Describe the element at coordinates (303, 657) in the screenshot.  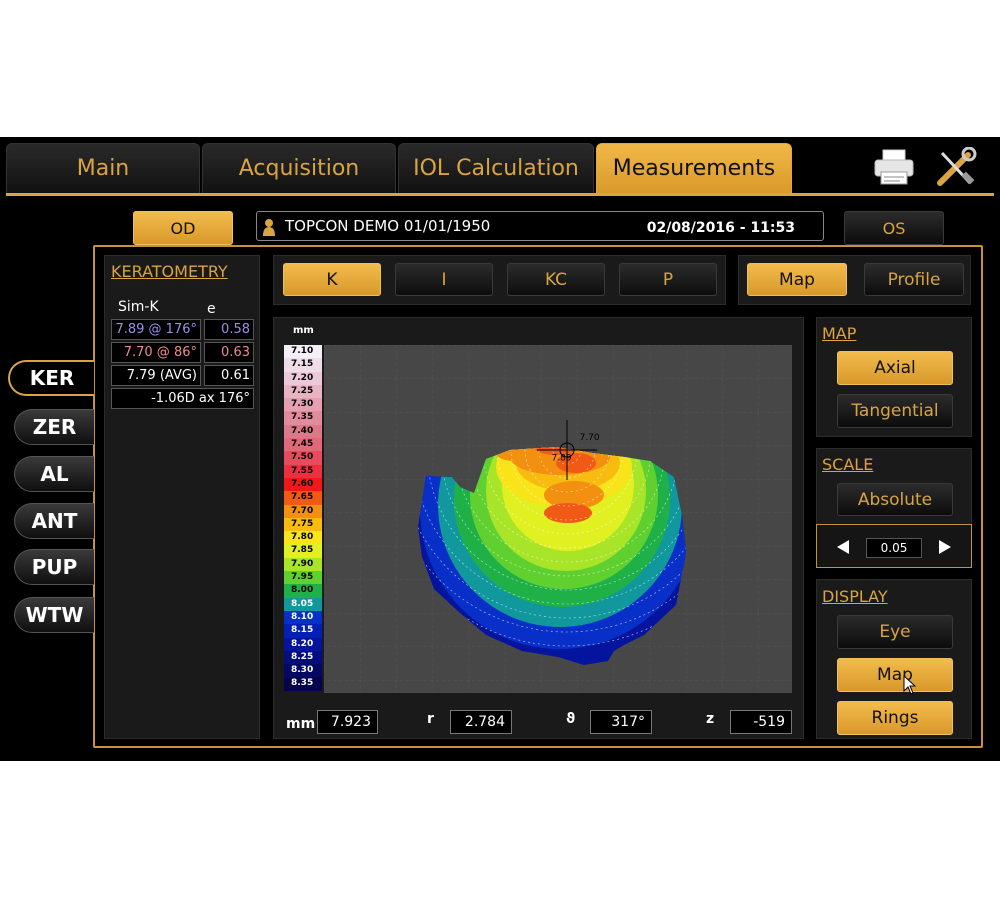
I see `legend-entry: 8.25` at that location.